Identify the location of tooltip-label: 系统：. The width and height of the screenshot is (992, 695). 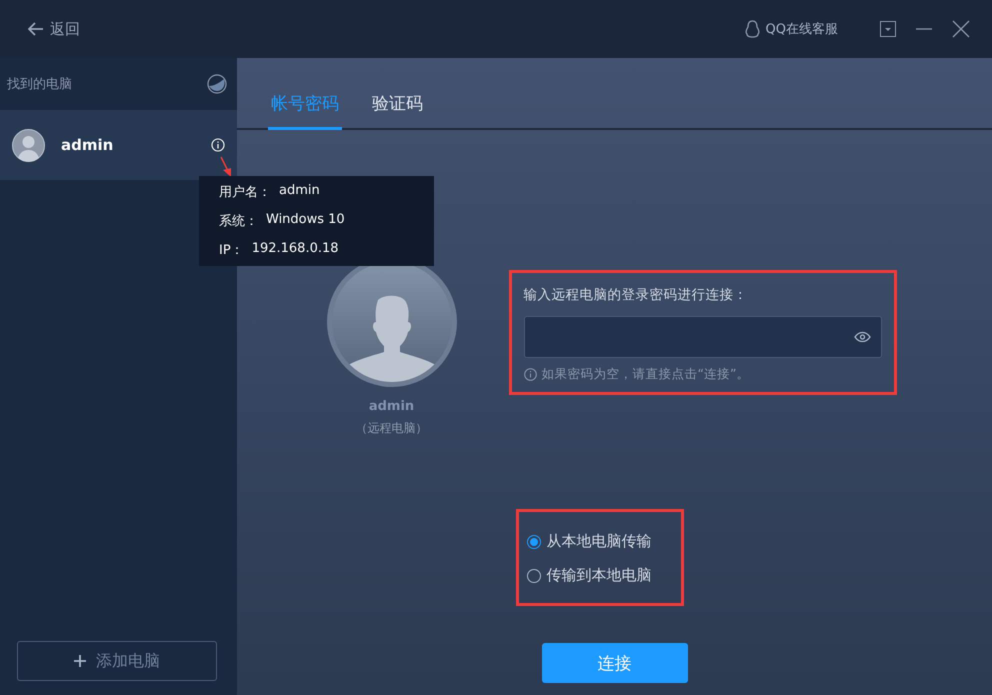
(238, 221).